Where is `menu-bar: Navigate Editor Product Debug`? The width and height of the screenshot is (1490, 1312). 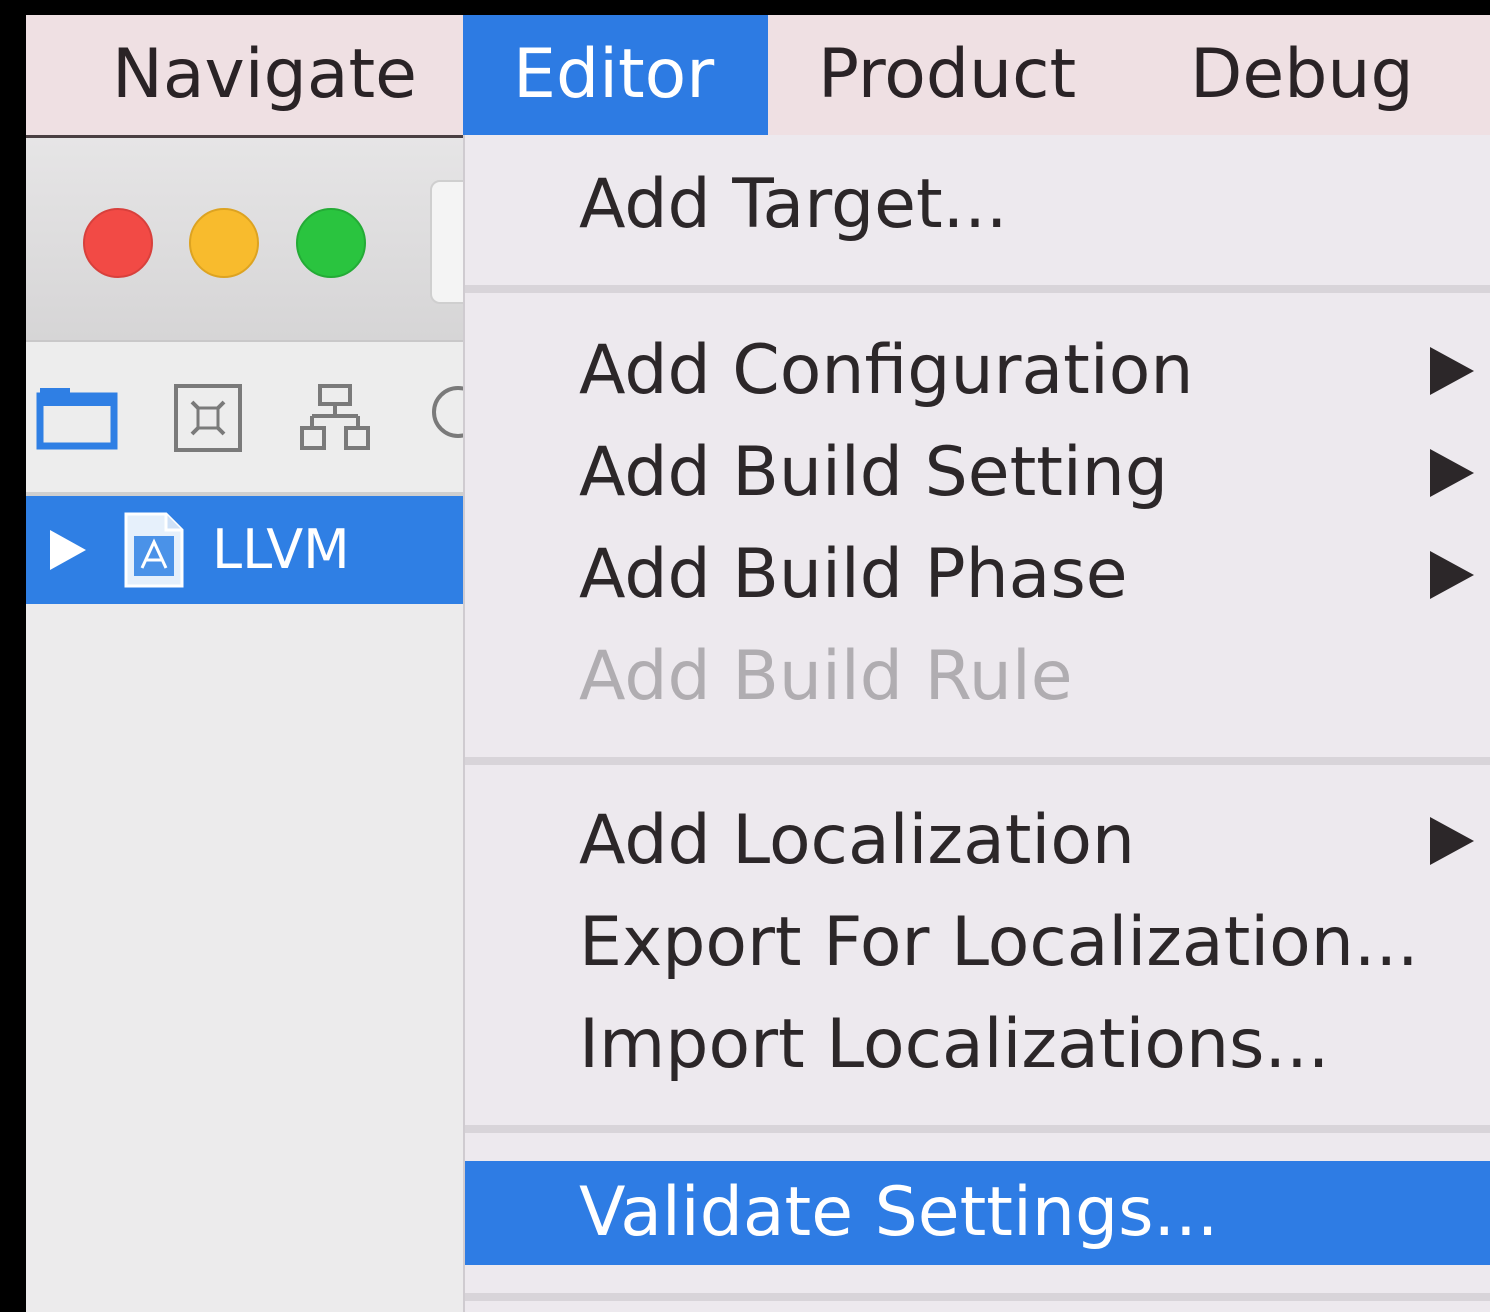
menu-bar: Navigate Editor Product Debug is located at coordinates (758, 76).